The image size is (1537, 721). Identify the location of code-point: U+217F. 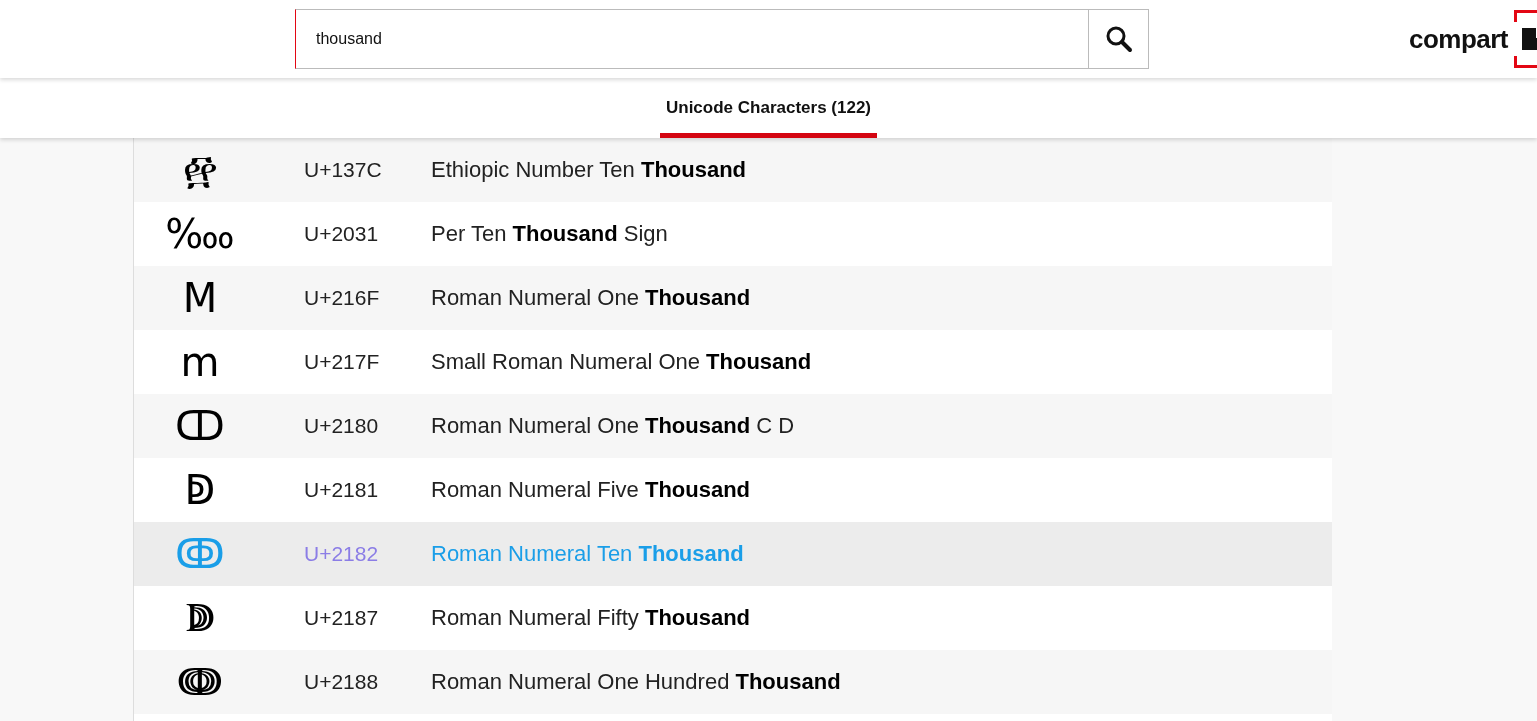
(342, 362).